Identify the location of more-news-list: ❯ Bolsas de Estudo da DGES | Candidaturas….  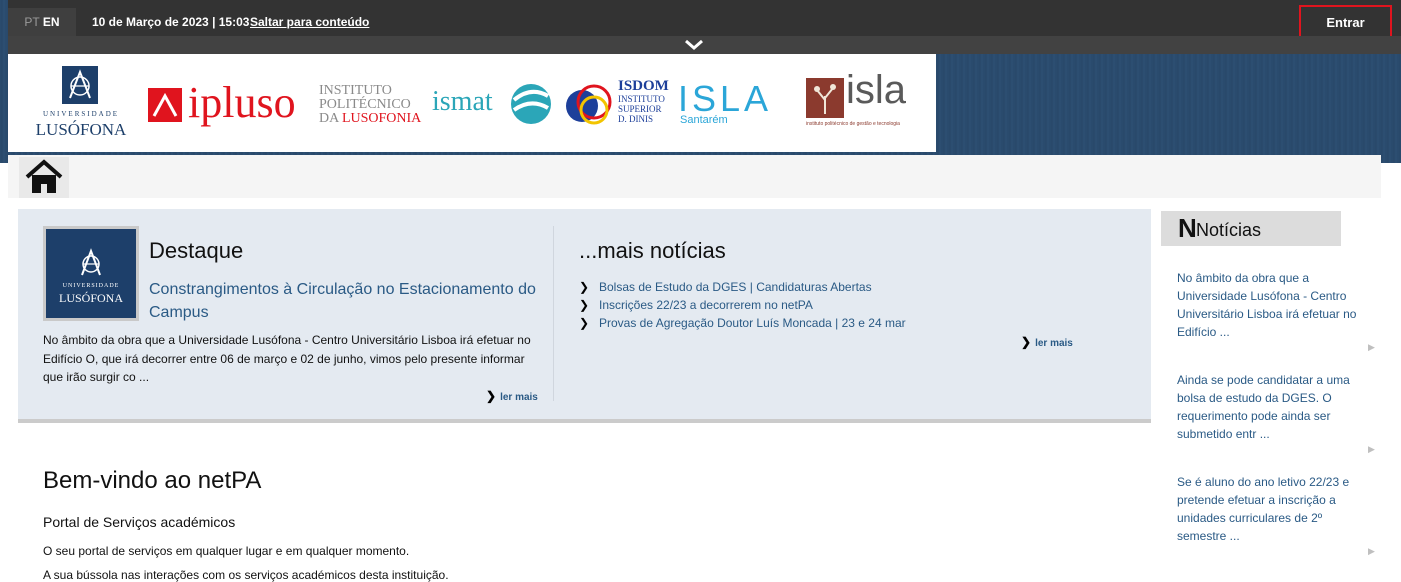
(742, 306).